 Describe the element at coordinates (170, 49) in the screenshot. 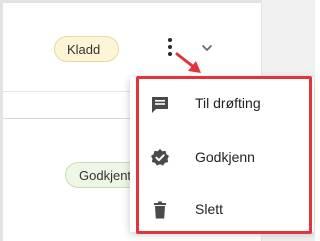

I see `more-options-icon` at that location.